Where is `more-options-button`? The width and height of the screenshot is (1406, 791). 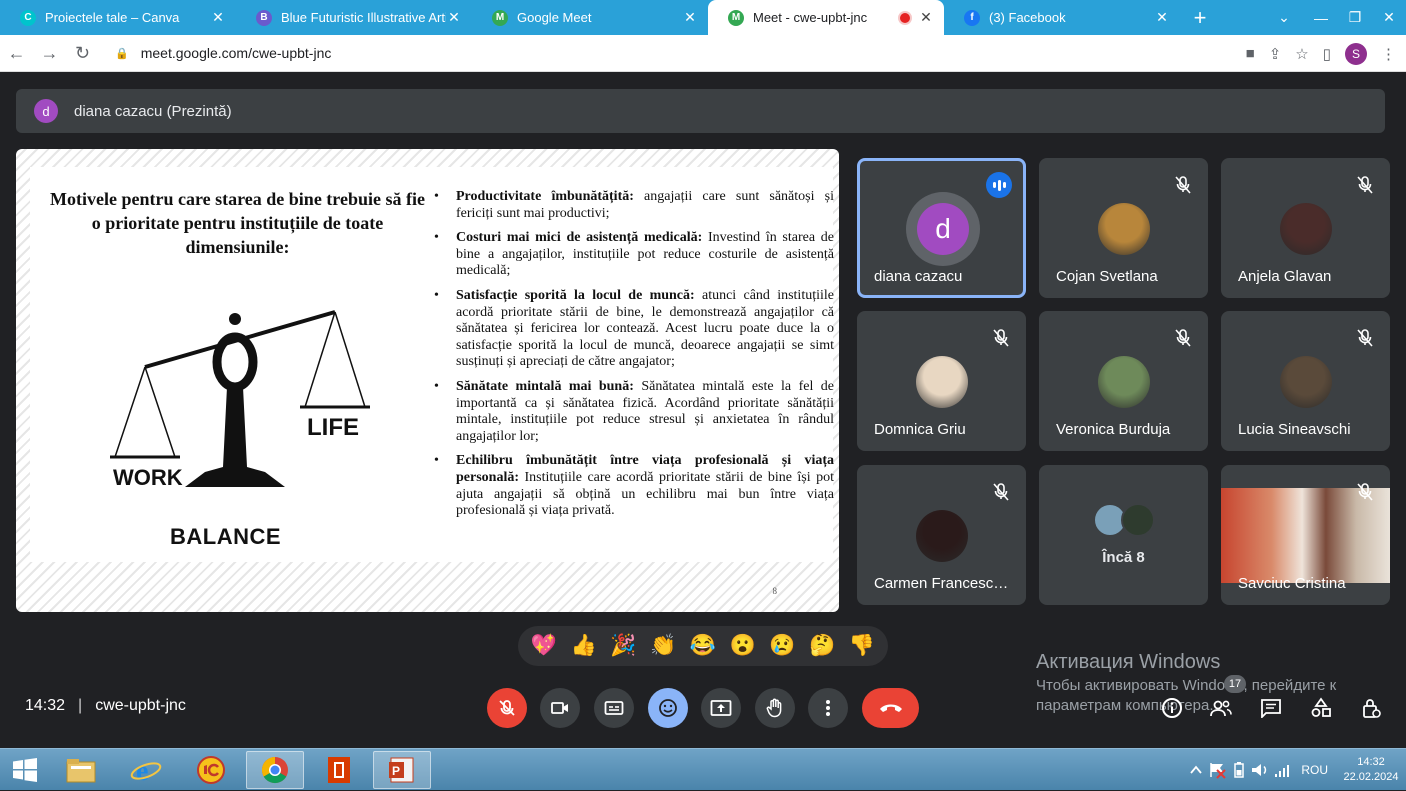 more-options-button is located at coordinates (828, 708).